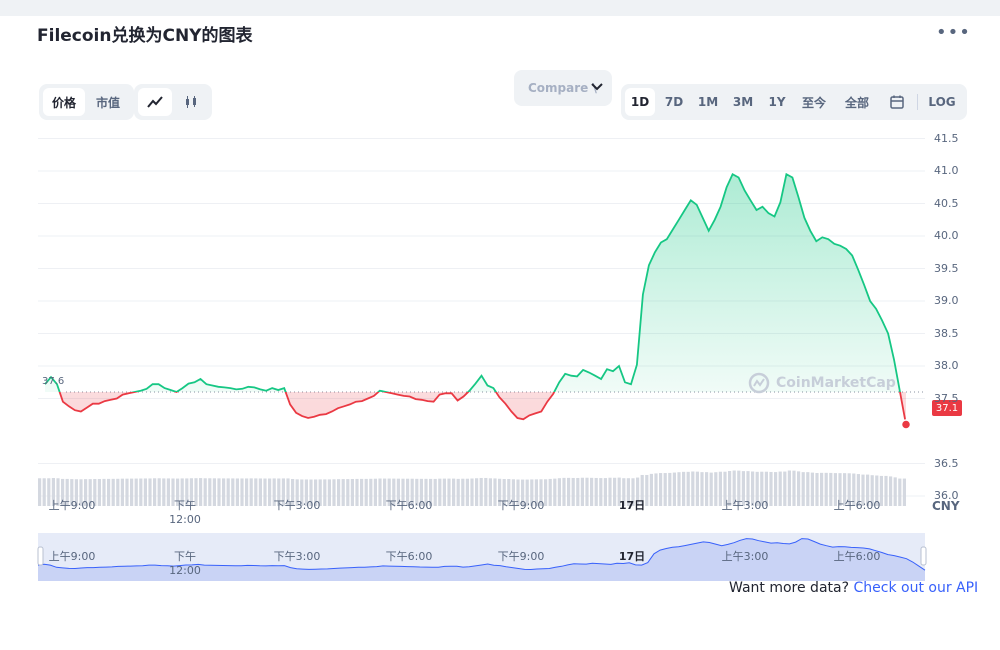 The width and height of the screenshot is (1000, 650). What do you see at coordinates (145, 36) in the screenshot?
I see `page-title: Filecoin兑换为CNY的图表` at bounding box center [145, 36].